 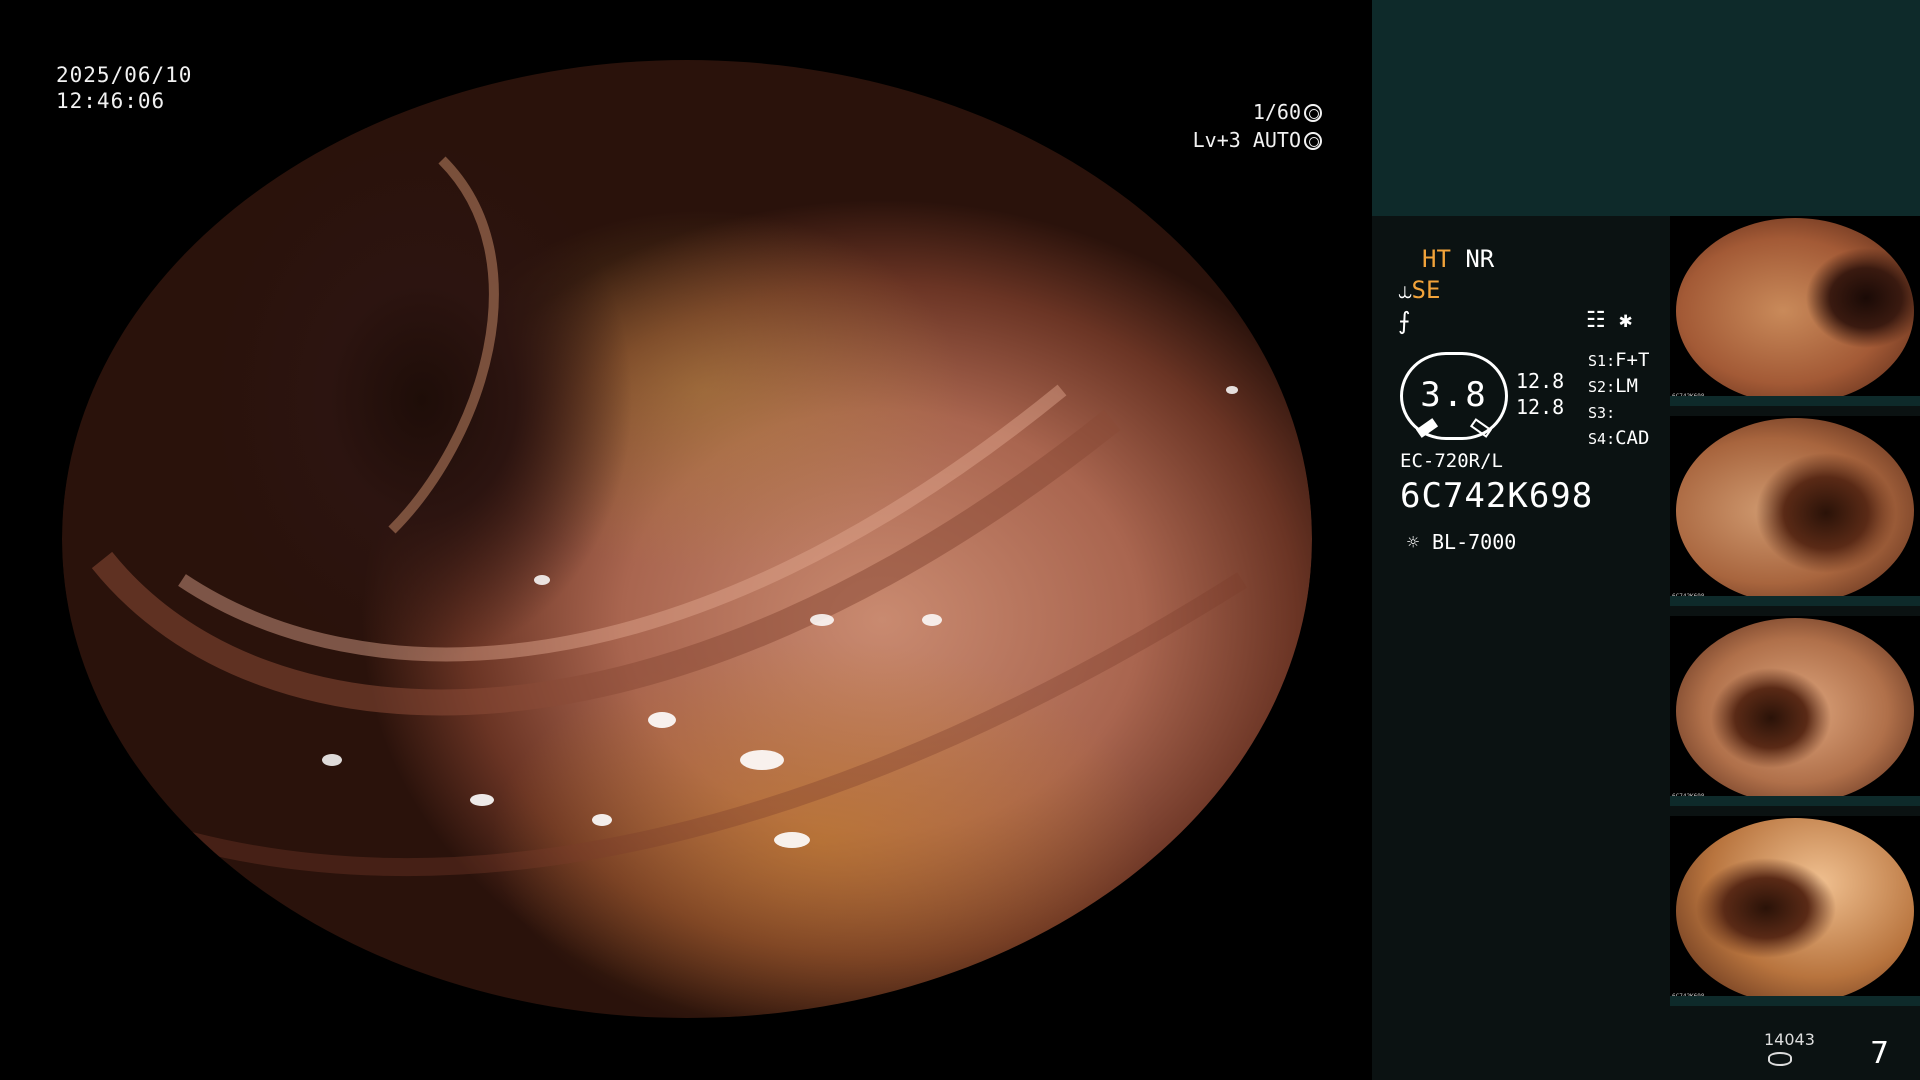 What do you see at coordinates (1780, 1059) in the screenshot?
I see `storage-disk-icon` at bounding box center [1780, 1059].